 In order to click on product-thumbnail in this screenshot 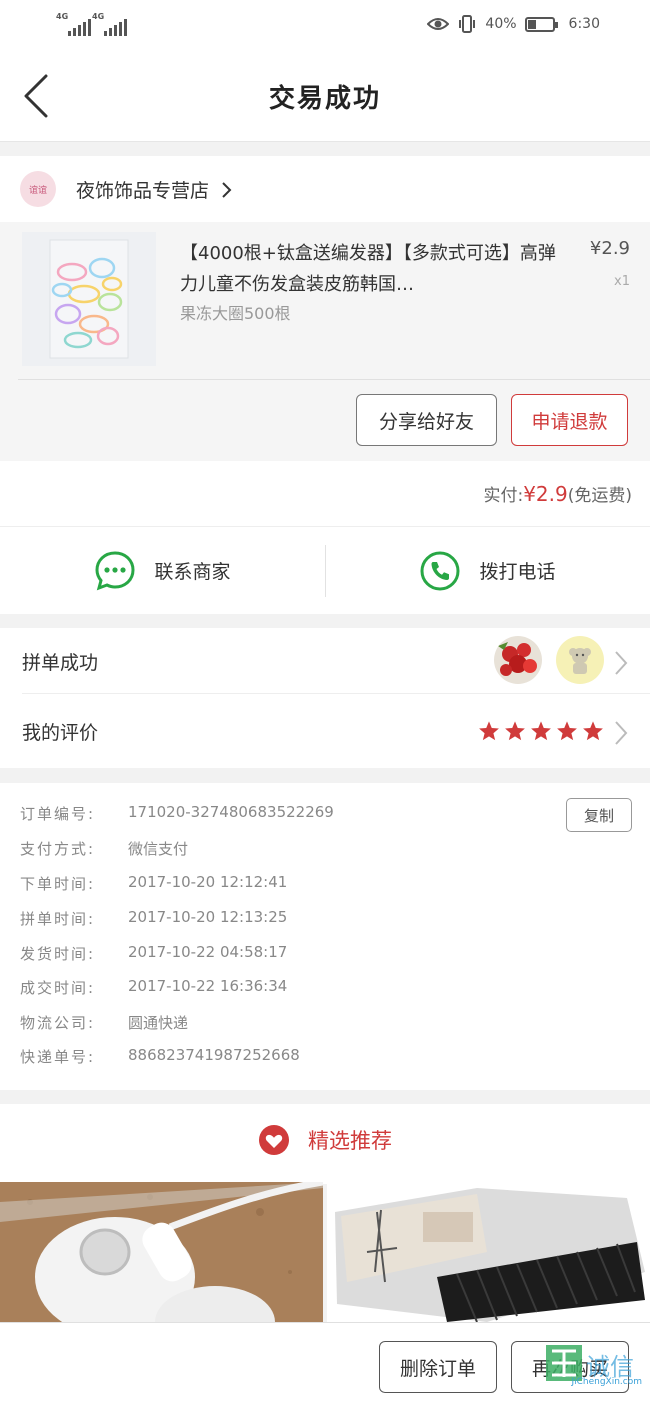, I will do `click(89, 299)`.